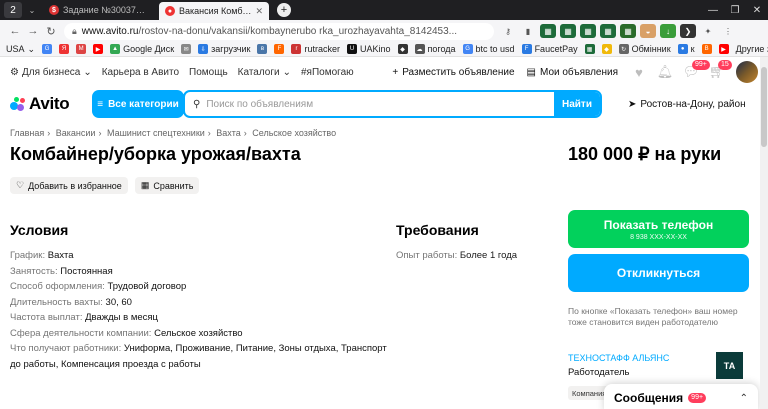 The image size is (768, 409). Describe the element at coordinates (20, 49) in the screenshot. I see `bookmark-usa: USA ⌄` at that location.